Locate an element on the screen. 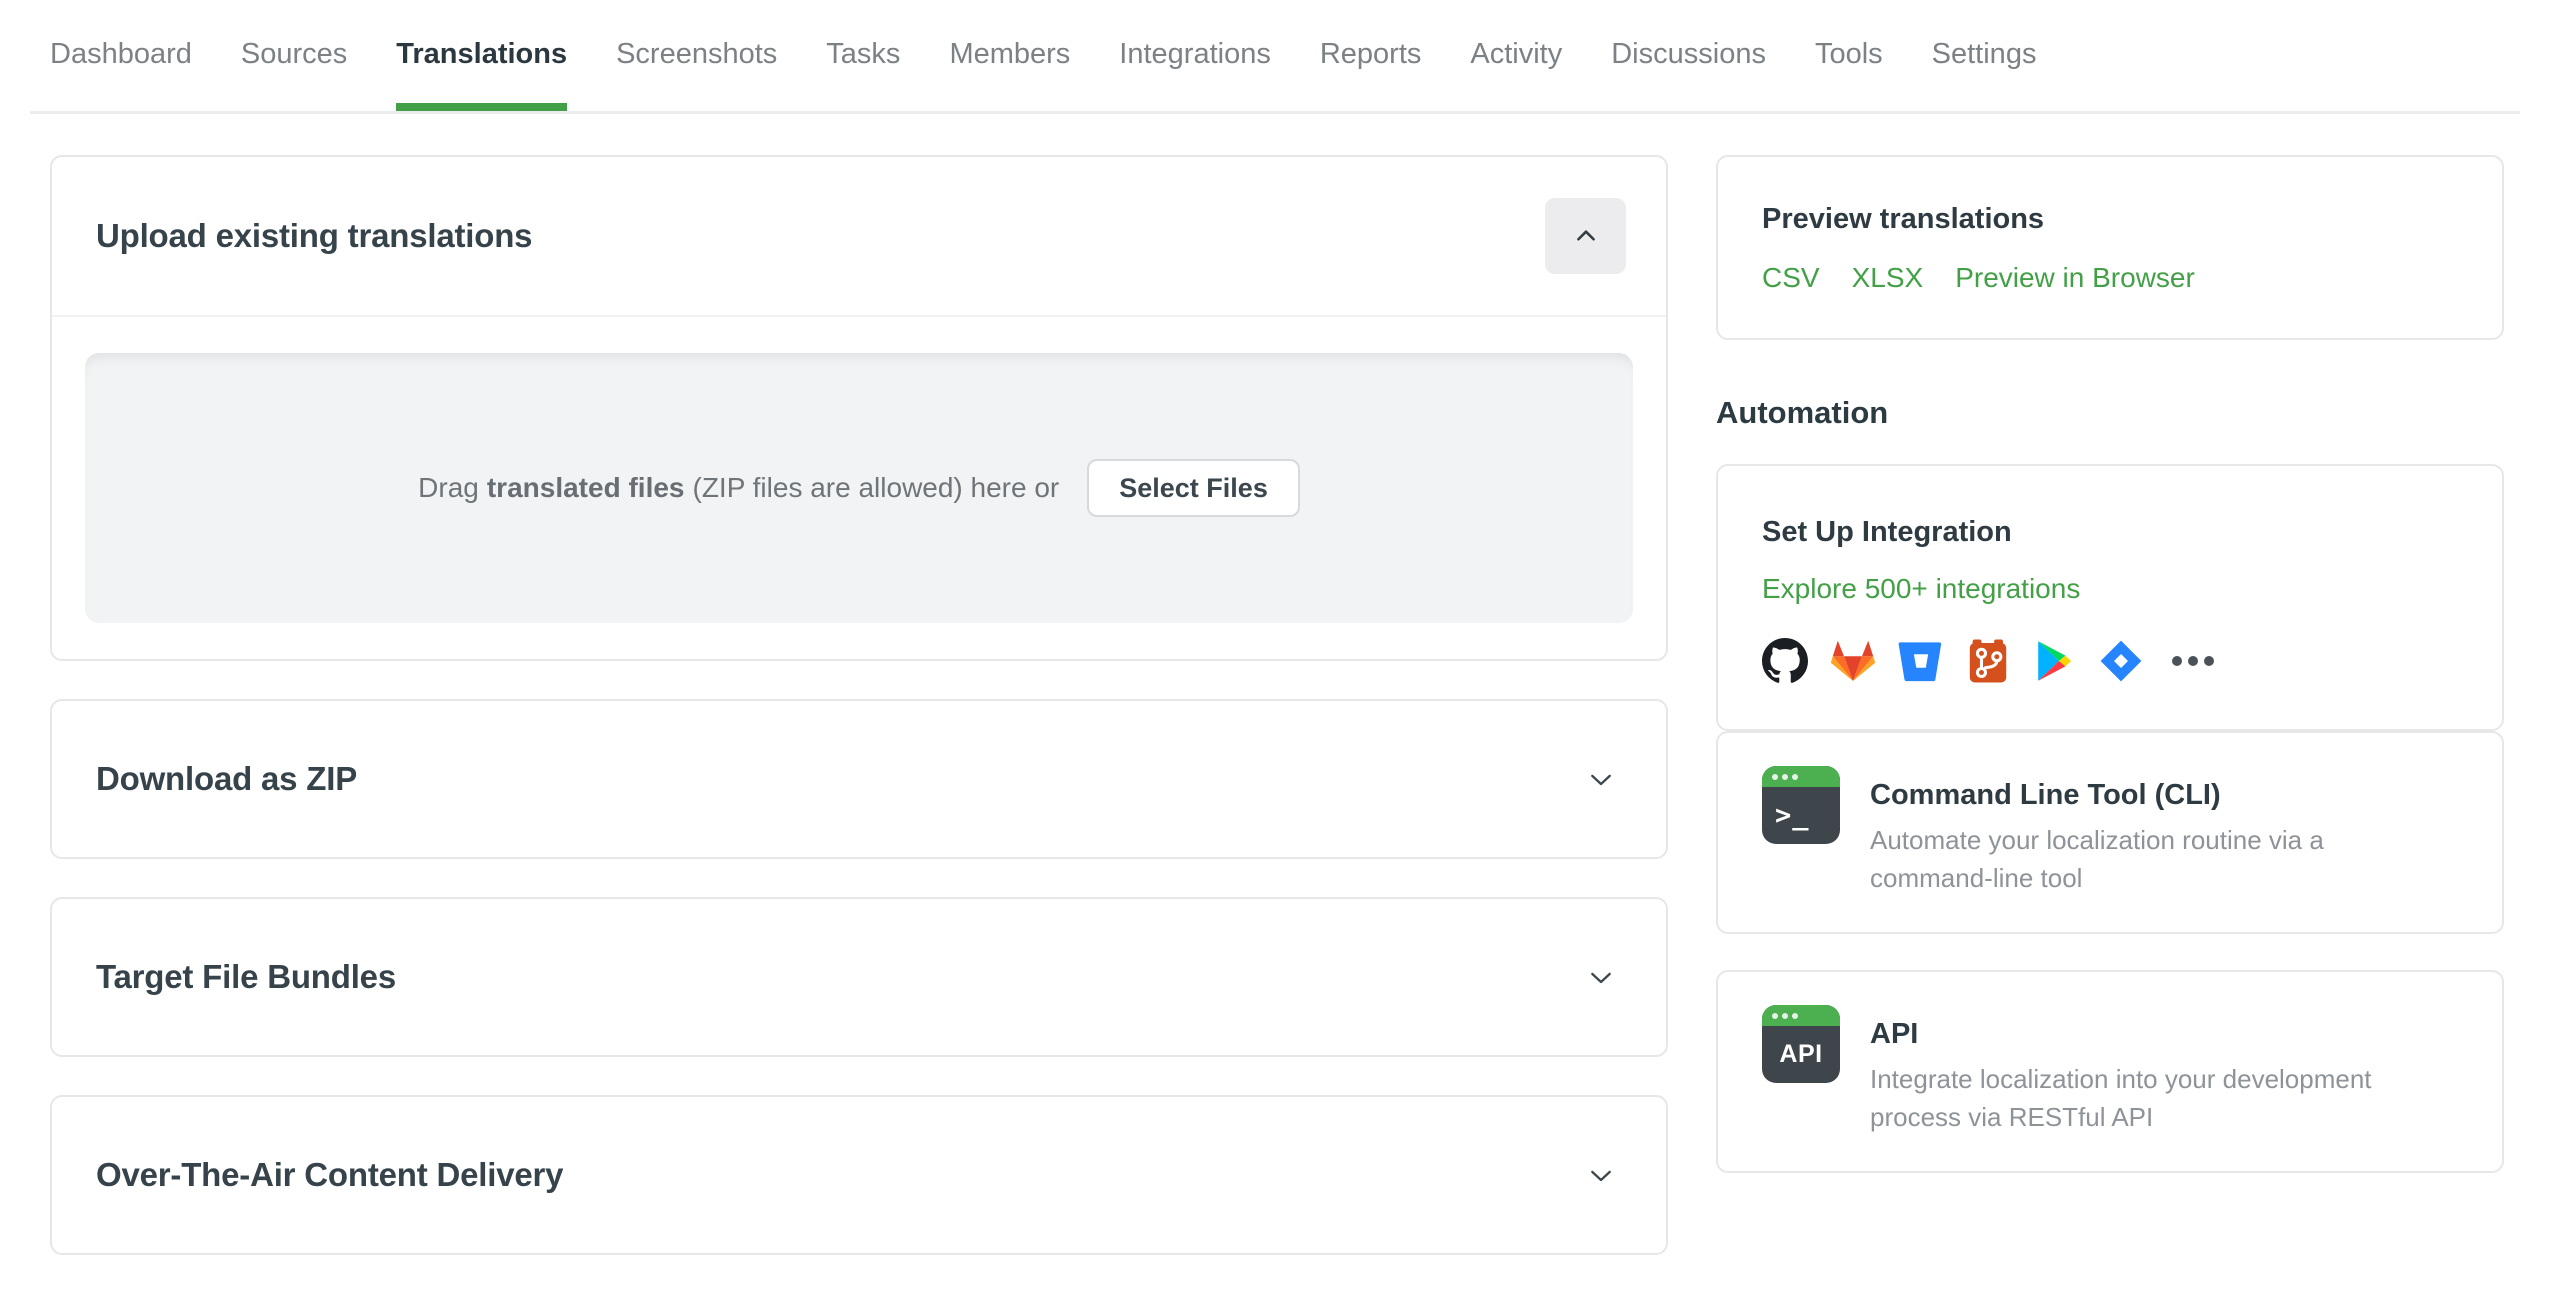  automation-heading: Automation is located at coordinates (1802, 412).